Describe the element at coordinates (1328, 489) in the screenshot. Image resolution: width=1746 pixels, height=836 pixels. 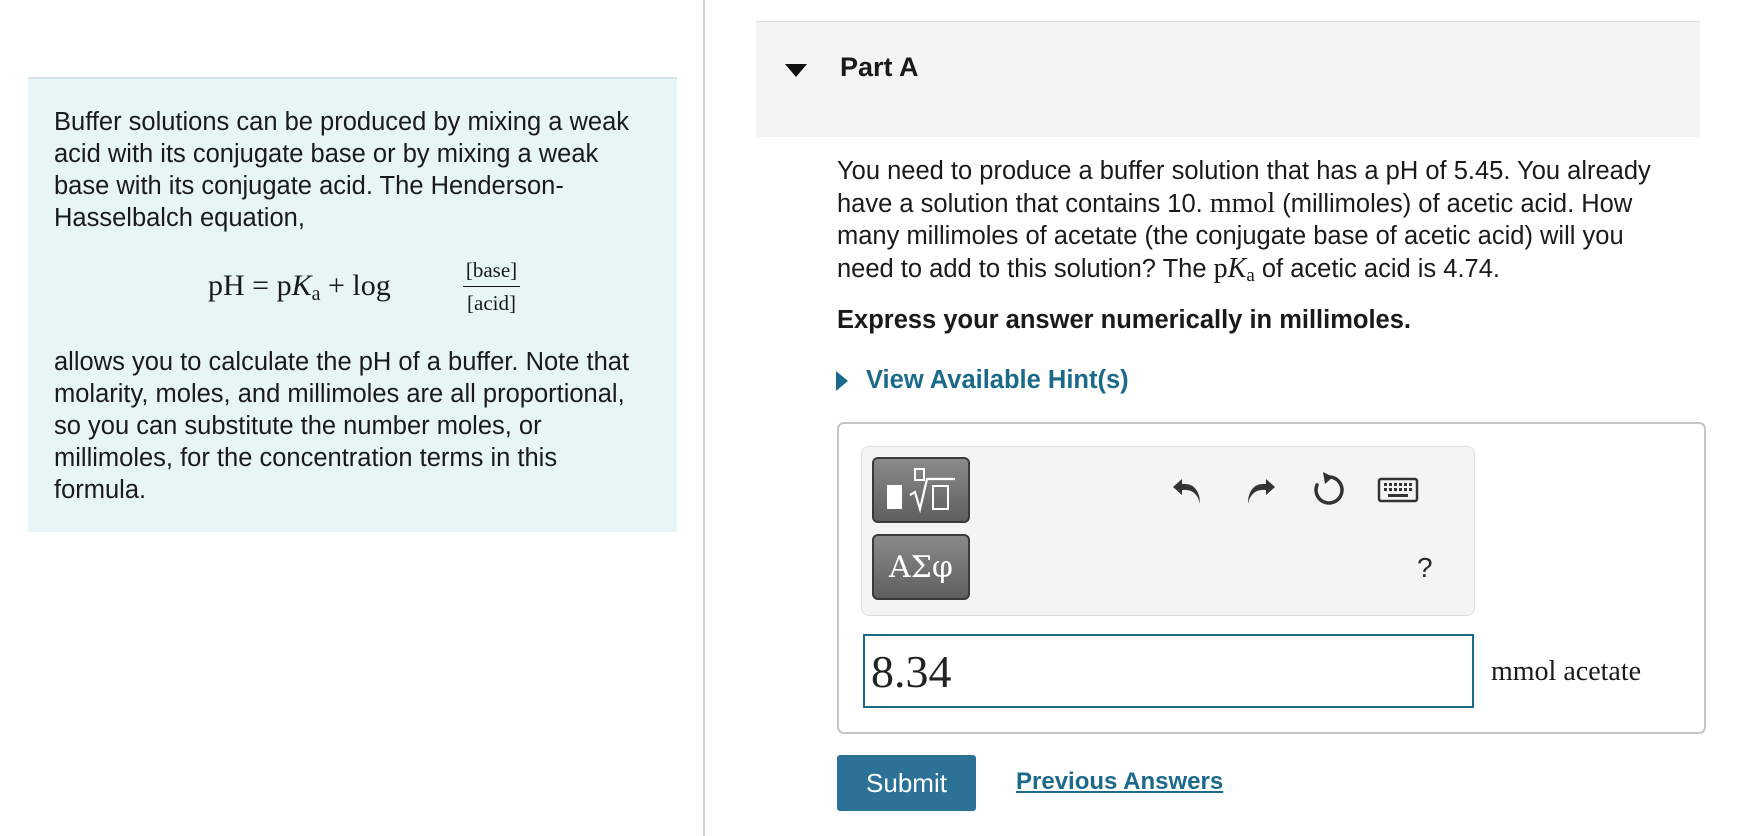
I see `reset-icon` at that location.